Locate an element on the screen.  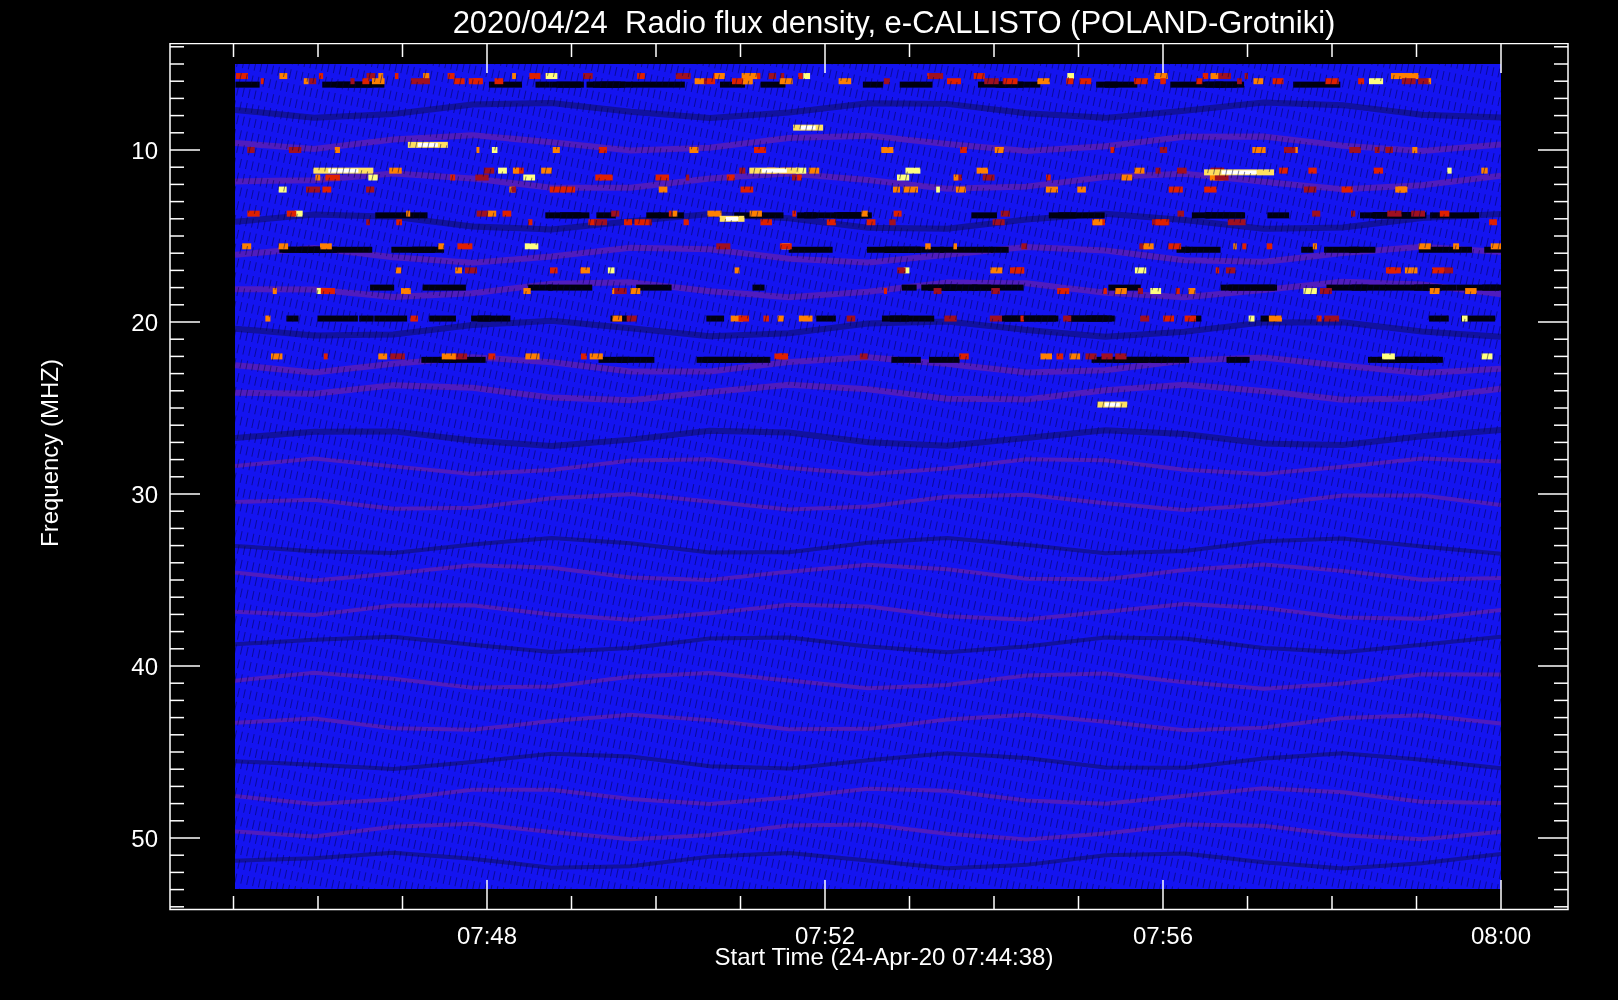
y-tick-label: 30 is located at coordinates (144, 494).